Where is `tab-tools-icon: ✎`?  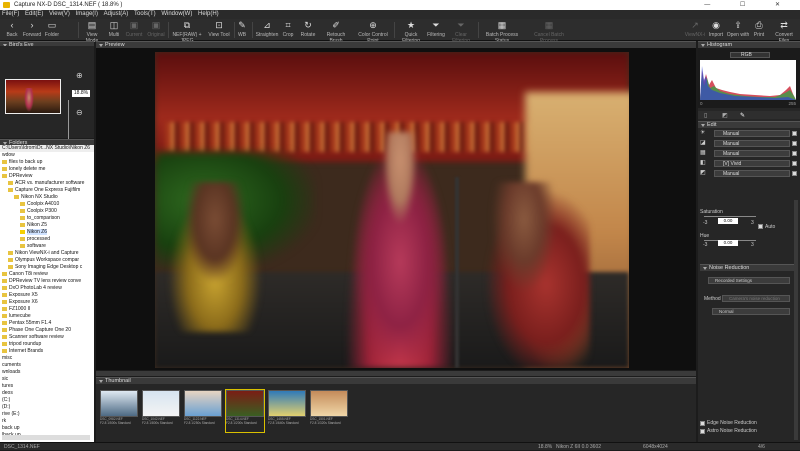 tab-tools-icon: ✎ is located at coordinates (742, 115).